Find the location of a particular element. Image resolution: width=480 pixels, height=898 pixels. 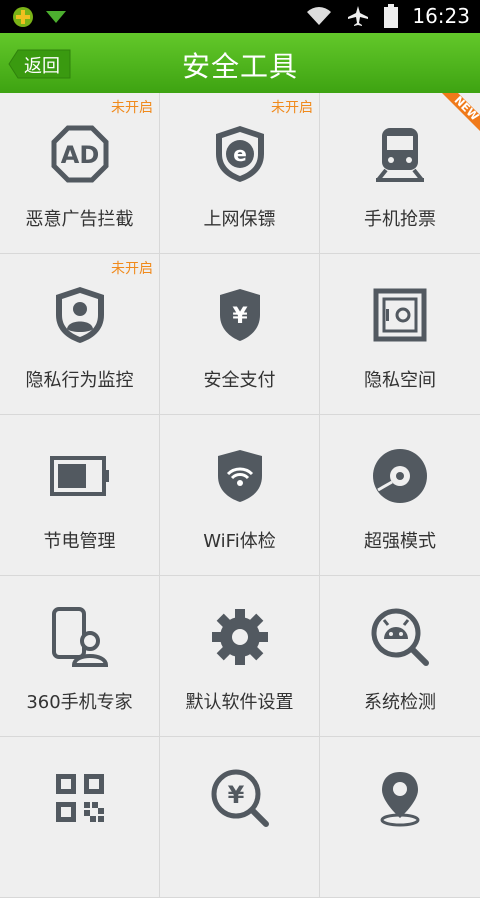

battery-icon is located at coordinates (79, 476).